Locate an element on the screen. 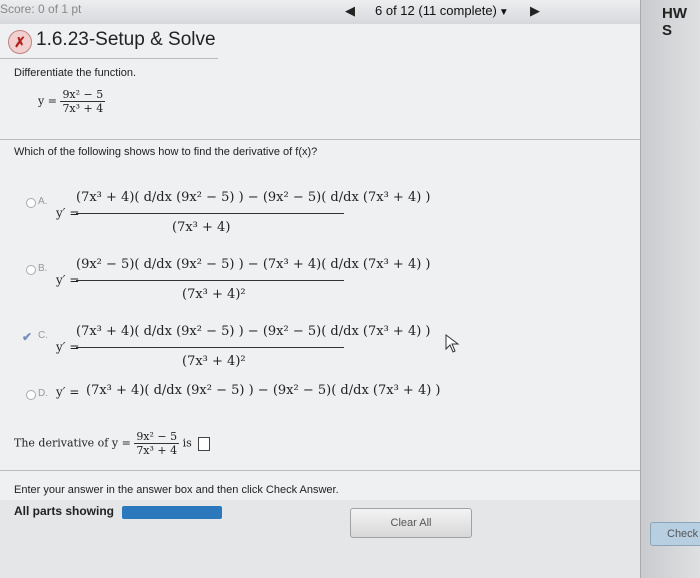 Image resolution: width=700 pixels, height=578 pixels. option-letter: D. is located at coordinates (43, 393).